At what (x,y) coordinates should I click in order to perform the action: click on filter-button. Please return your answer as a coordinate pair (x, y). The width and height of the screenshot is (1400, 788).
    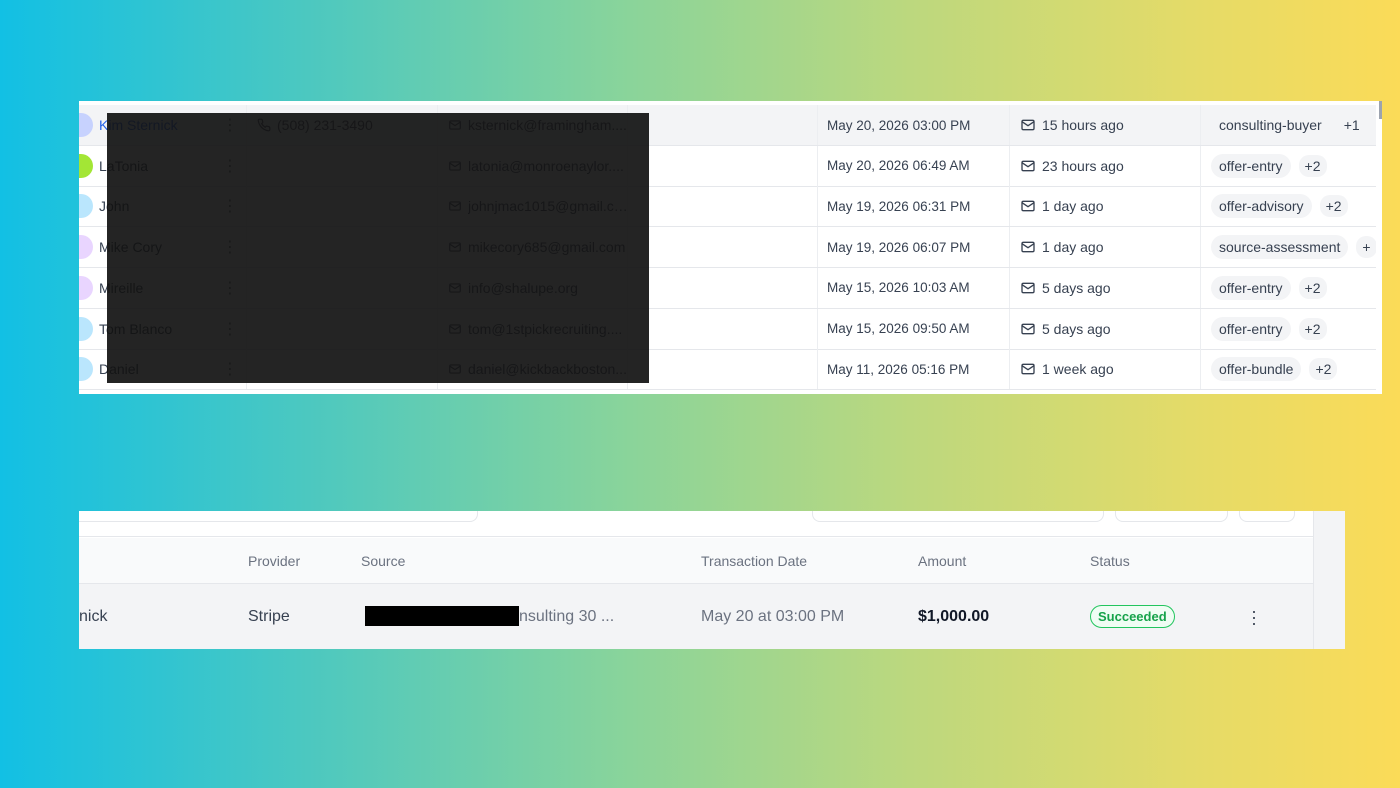
    Looking at the image, I should click on (1171, 516).